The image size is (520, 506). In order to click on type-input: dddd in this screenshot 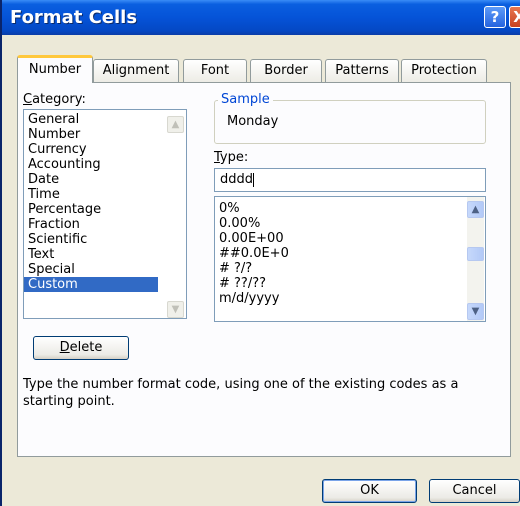, I will do `click(350, 180)`.